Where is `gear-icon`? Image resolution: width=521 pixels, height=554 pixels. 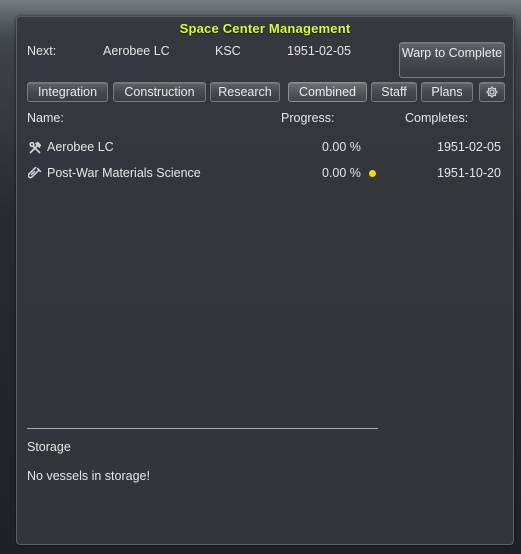 gear-icon is located at coordinates (492, 92).